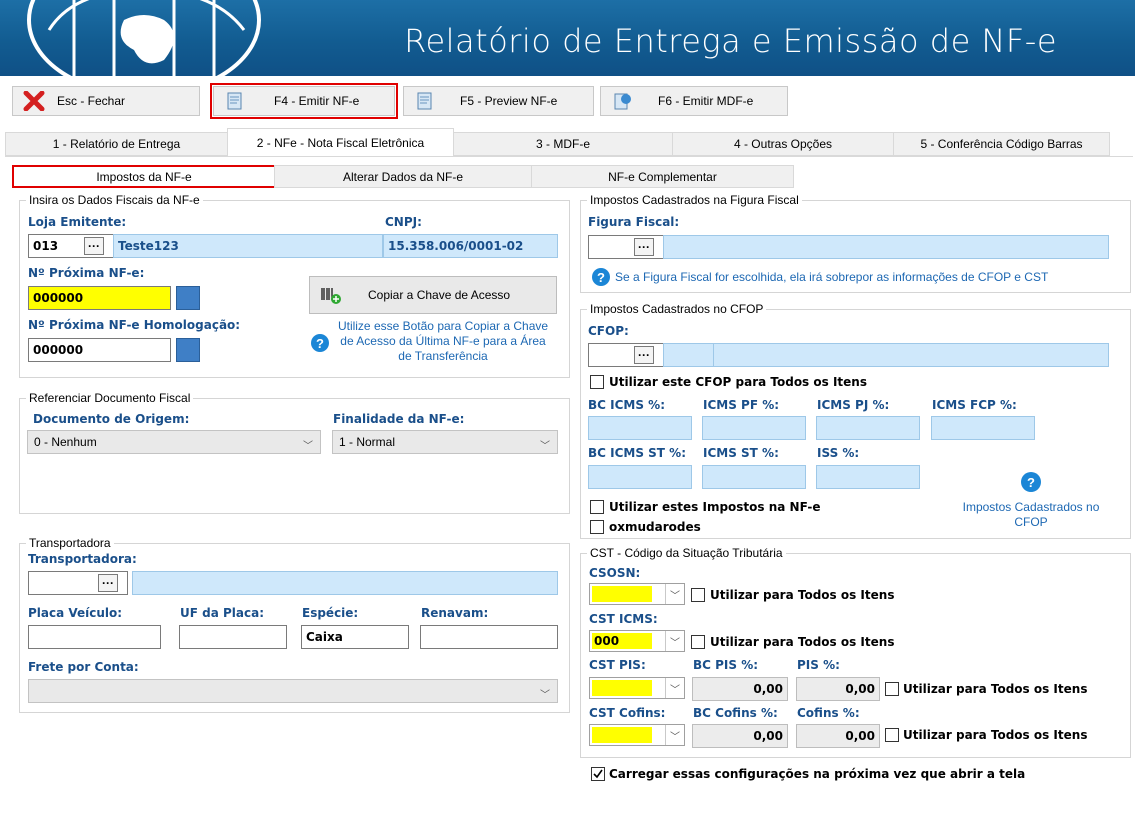  I want to click on cst-cofins-select: ﹀, so click(637, 735).